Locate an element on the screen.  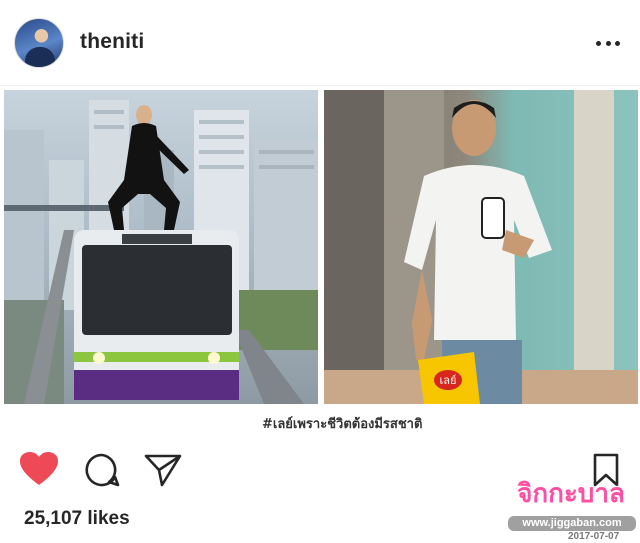
likes-count: 25,107 likes is located at coordinates (77, 519).